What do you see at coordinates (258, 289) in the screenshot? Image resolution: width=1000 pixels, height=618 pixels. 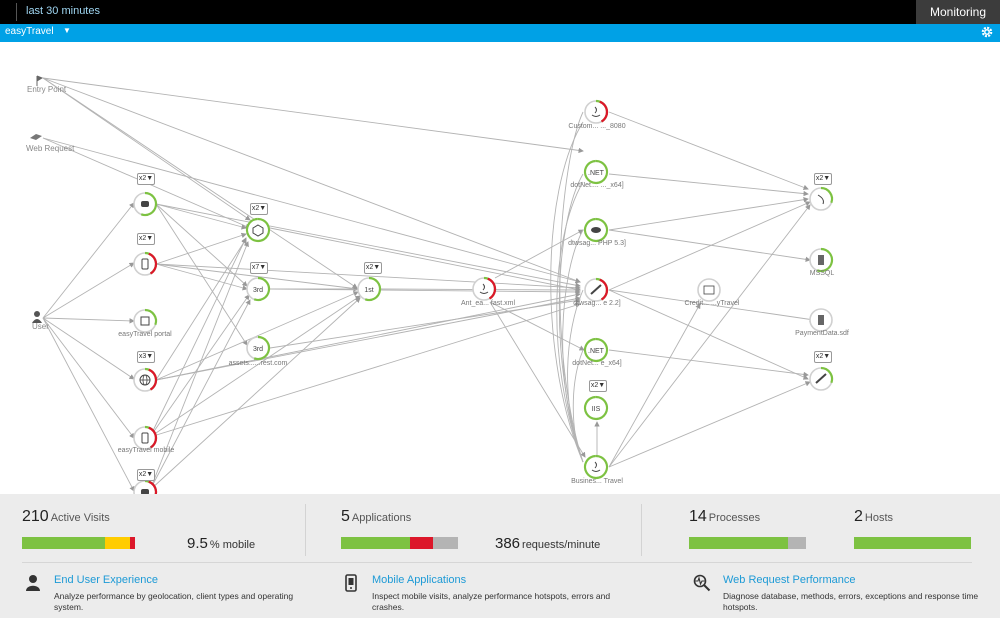 I see `third-party-node: 3rd` at bounding box center [258, 289].